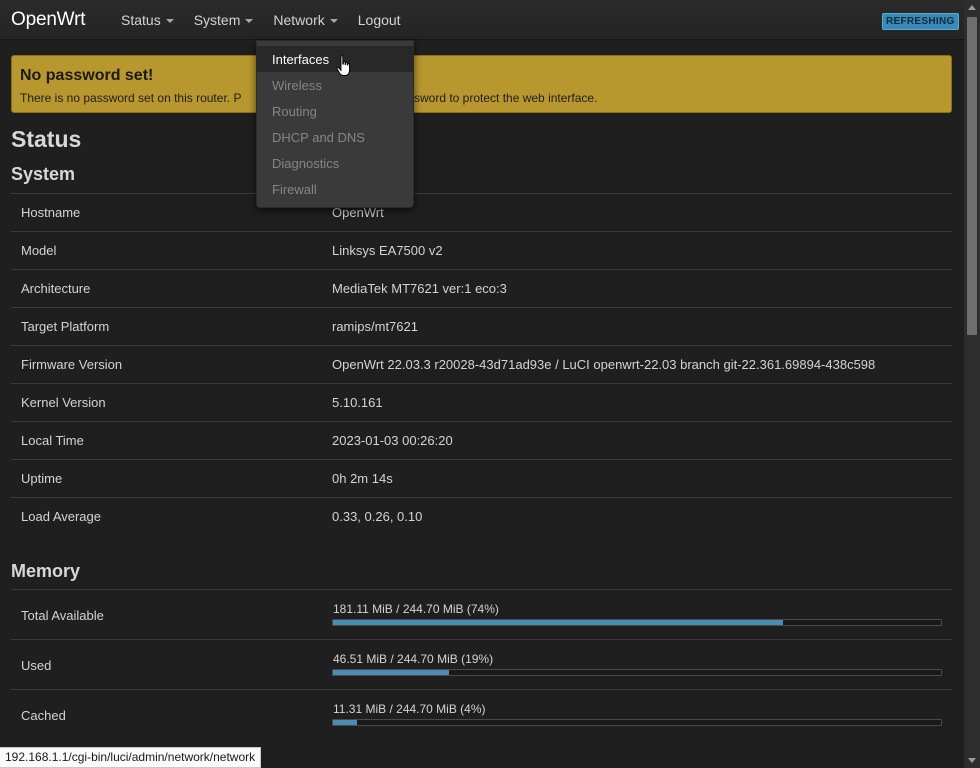 Image resolution: width=980 pixels, height=768 pixels. Describe the element at coordinates (972, 384) in the screenshot. I see `vertical-scrollbar` at that location.